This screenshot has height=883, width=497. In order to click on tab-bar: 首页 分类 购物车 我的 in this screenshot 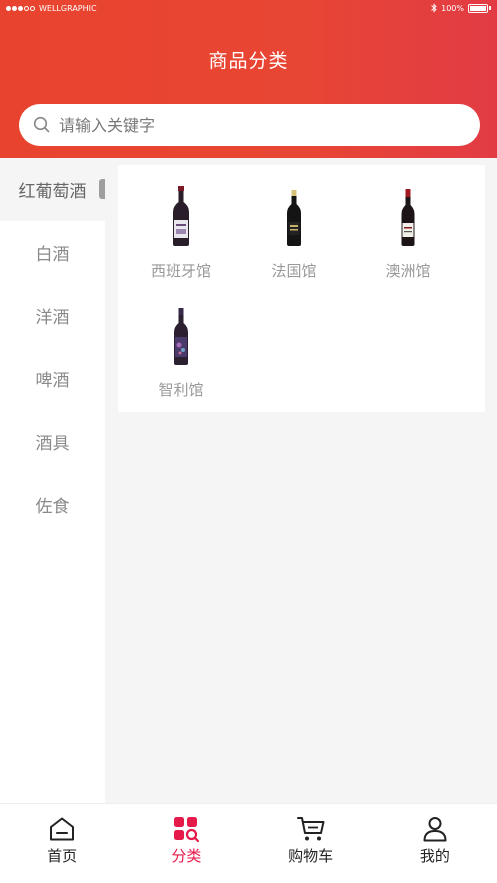, I will do `click(248, 843)`.